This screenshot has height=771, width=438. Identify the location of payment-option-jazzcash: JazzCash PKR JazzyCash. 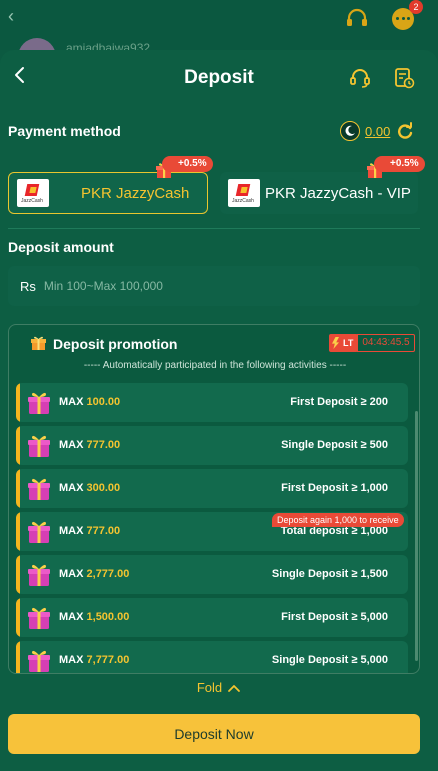
(108, 193).